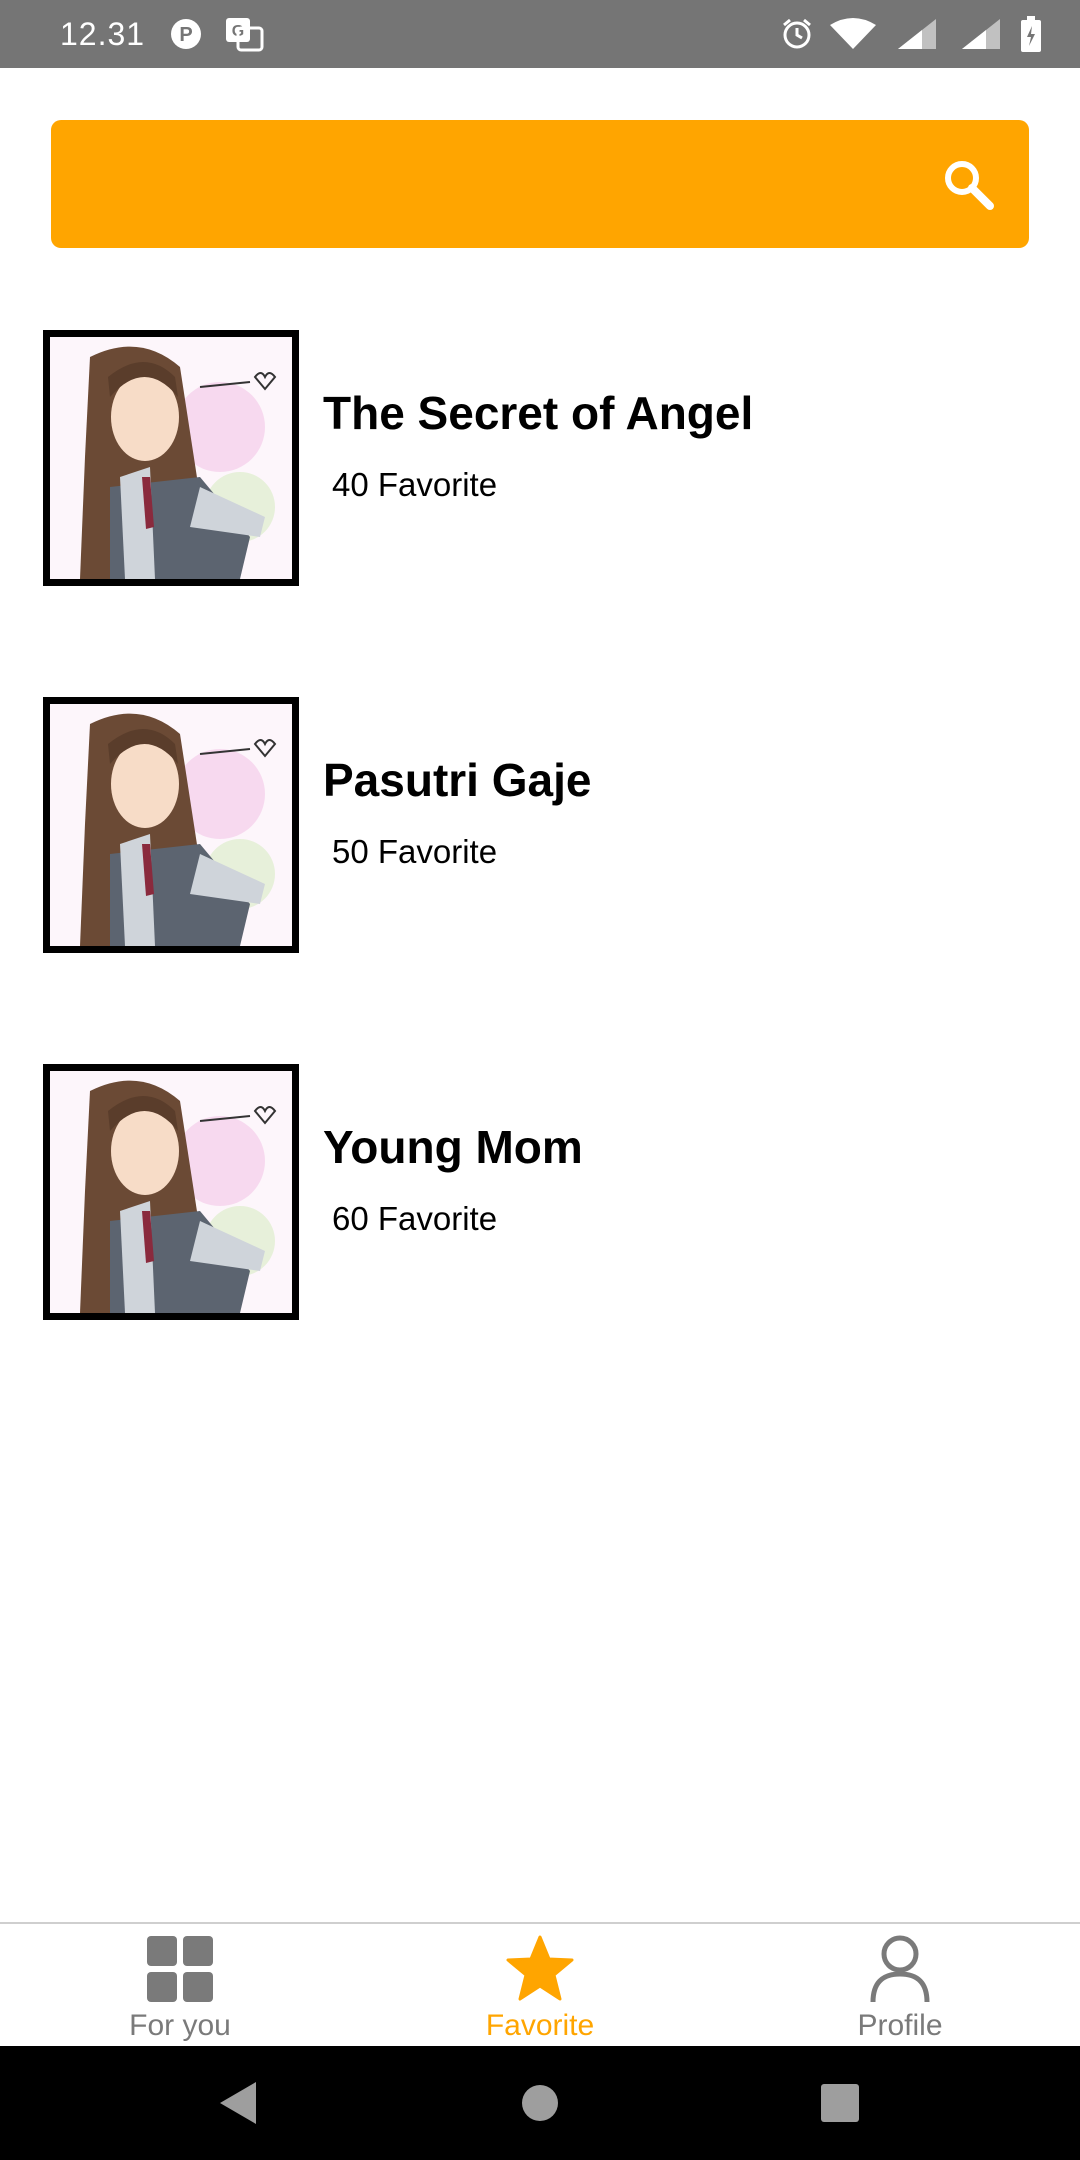  I want to click on status-right-icons, so click(911, 34).